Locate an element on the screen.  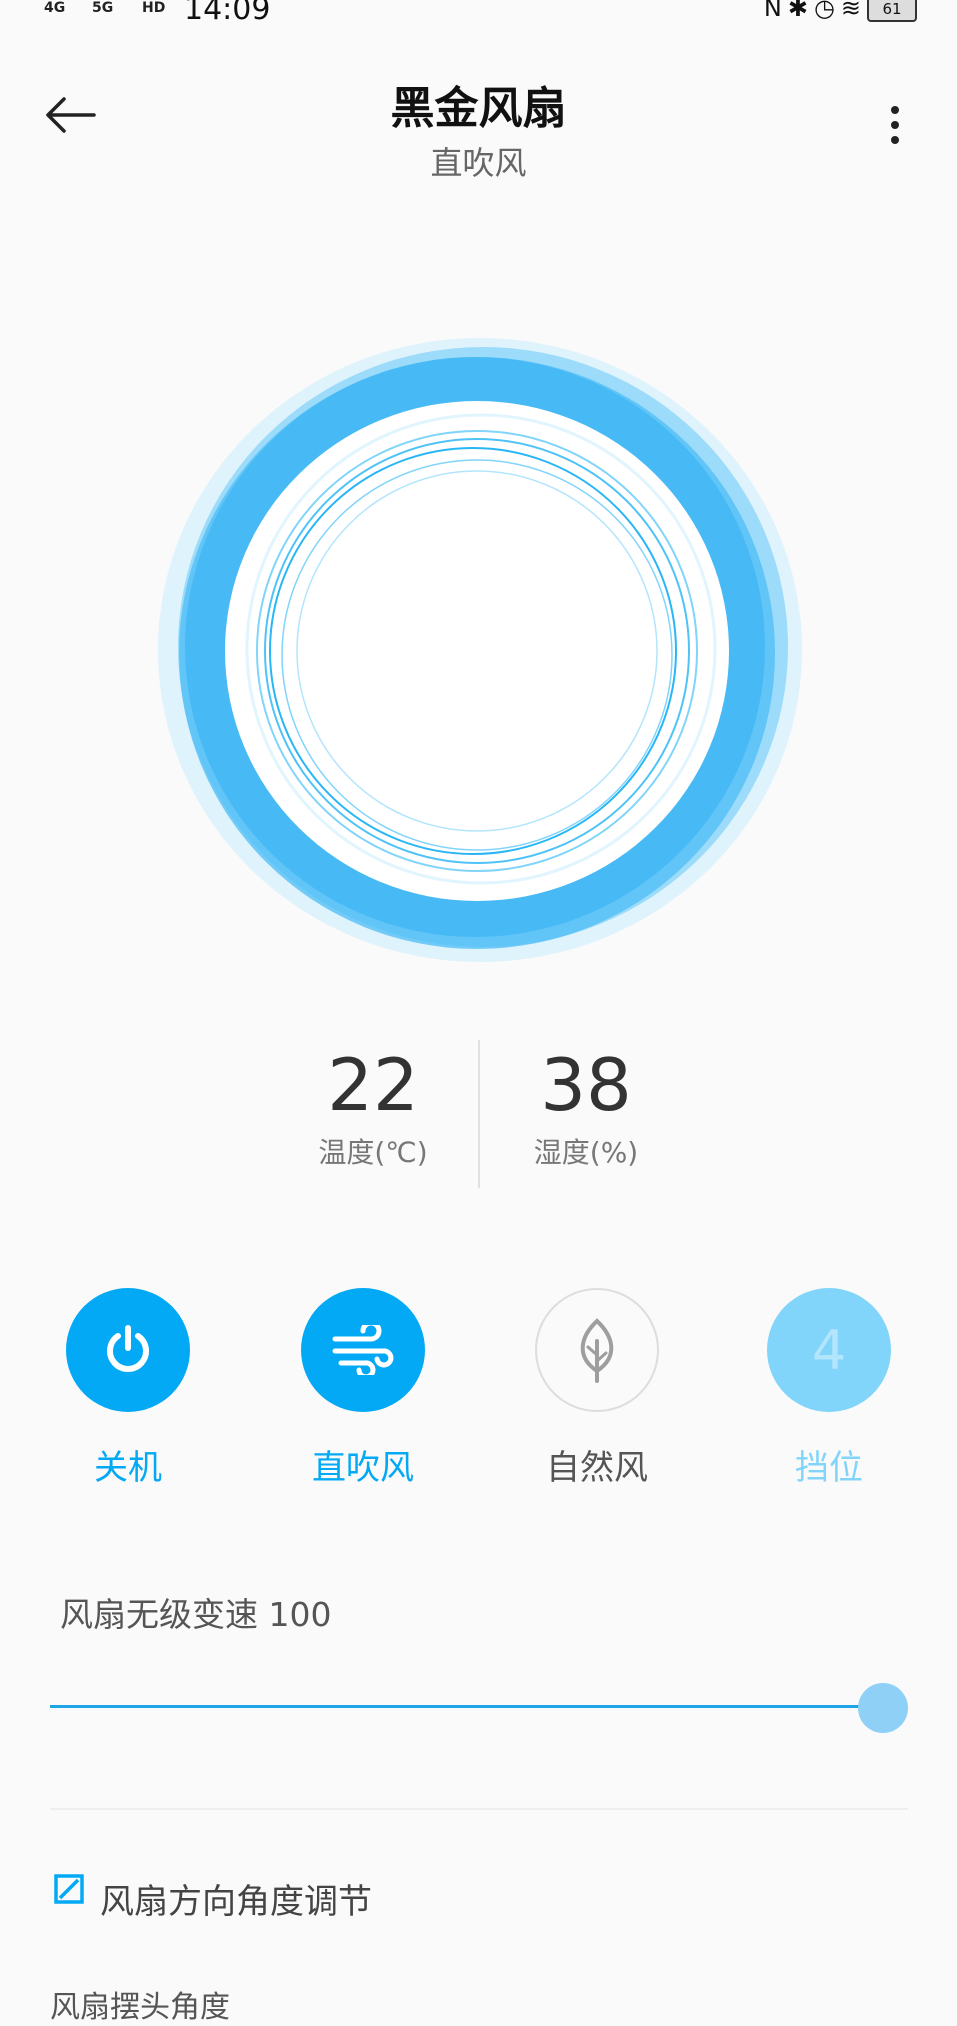
speed-slider-track is located at coordinates (467, 1706).